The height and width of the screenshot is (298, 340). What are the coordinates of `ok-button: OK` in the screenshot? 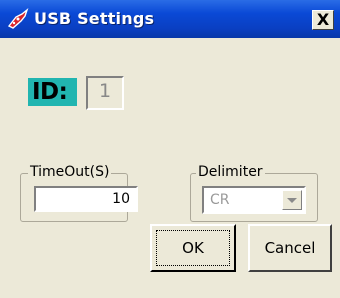 It's located at (193, 248).